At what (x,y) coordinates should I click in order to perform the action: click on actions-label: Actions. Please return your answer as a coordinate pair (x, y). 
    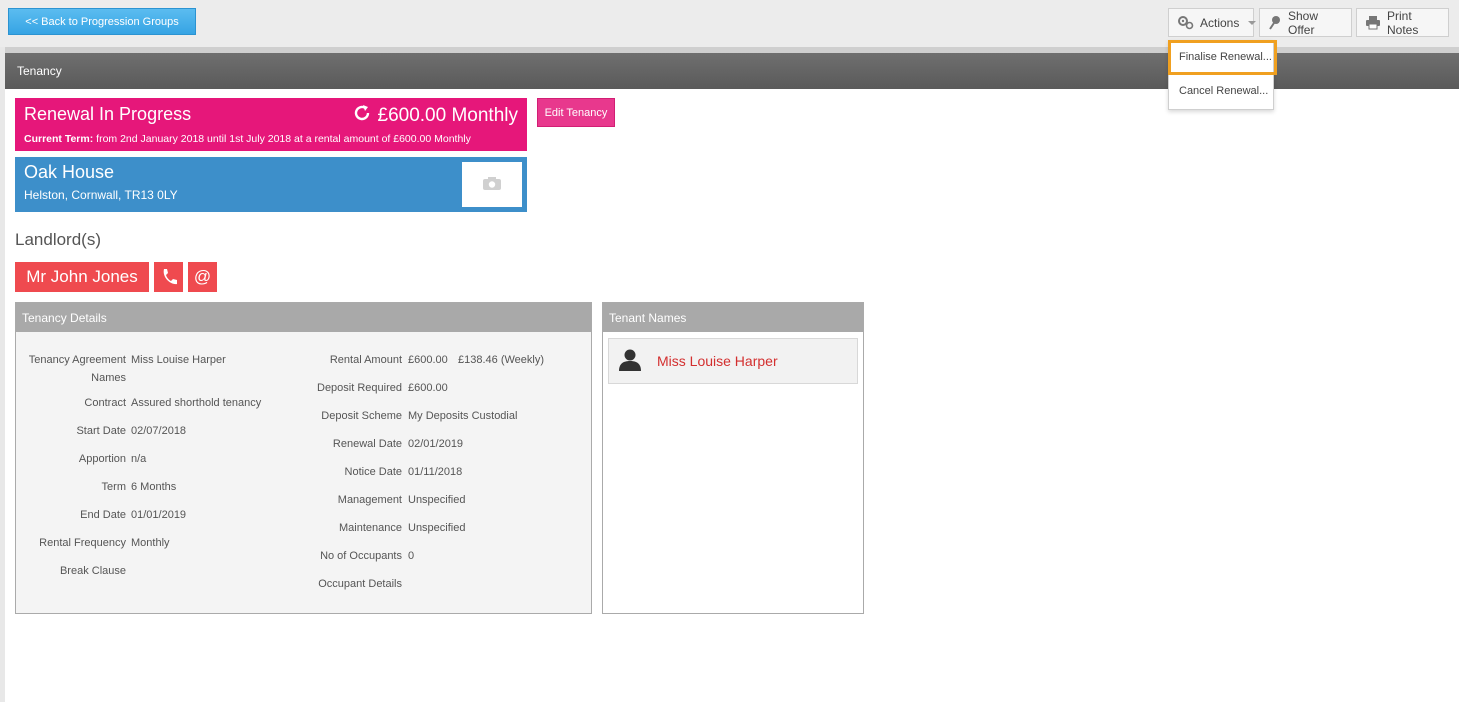
    Looking at the image, I should click on (1220, 22).